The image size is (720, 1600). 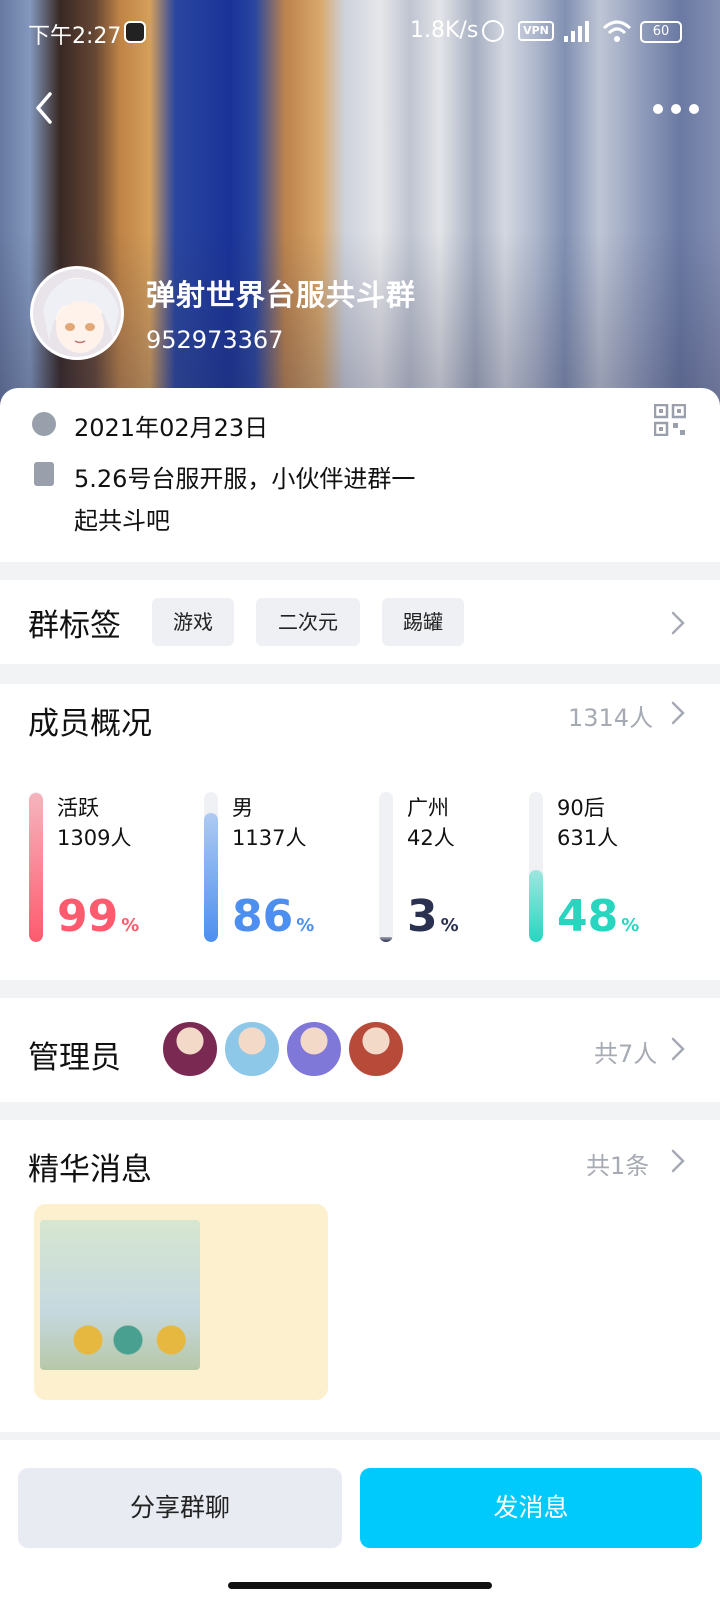 What do you see at coordinates (588, 916) in the screenshot?
I see `stat-percent-value: 48` at bounding box center [588, 916].